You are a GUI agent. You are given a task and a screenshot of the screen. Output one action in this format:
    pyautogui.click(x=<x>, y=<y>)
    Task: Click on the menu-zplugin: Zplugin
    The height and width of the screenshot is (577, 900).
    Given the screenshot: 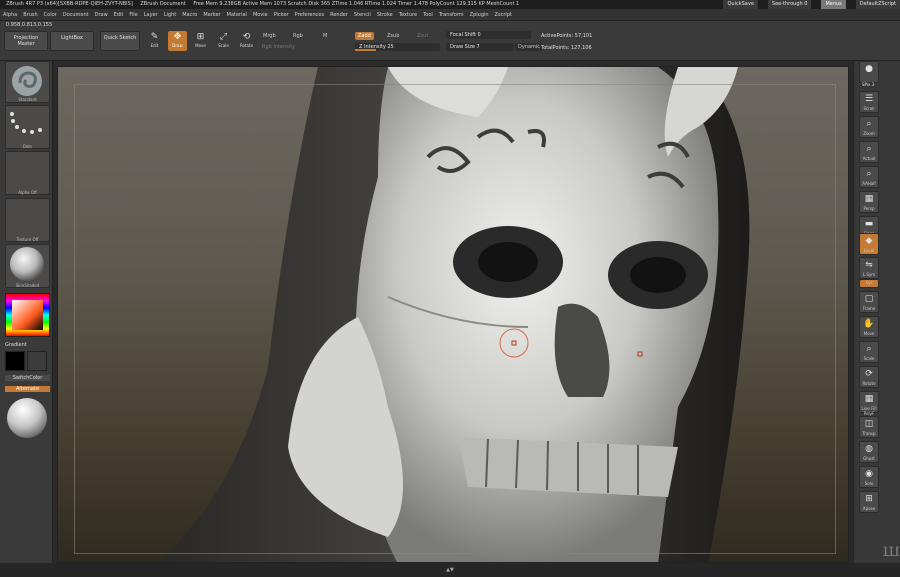 What is the action you would take?
    pyautogui.click(x=479, y=15)
    